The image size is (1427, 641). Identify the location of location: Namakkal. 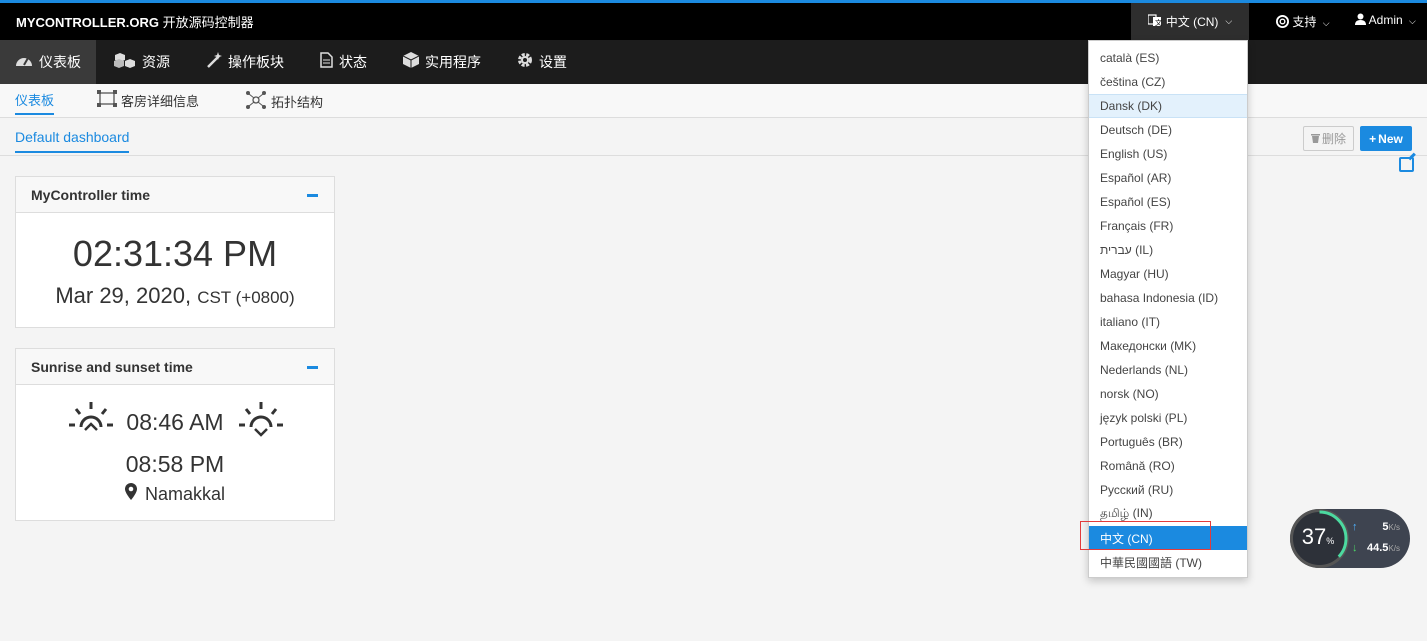
(175, 494).